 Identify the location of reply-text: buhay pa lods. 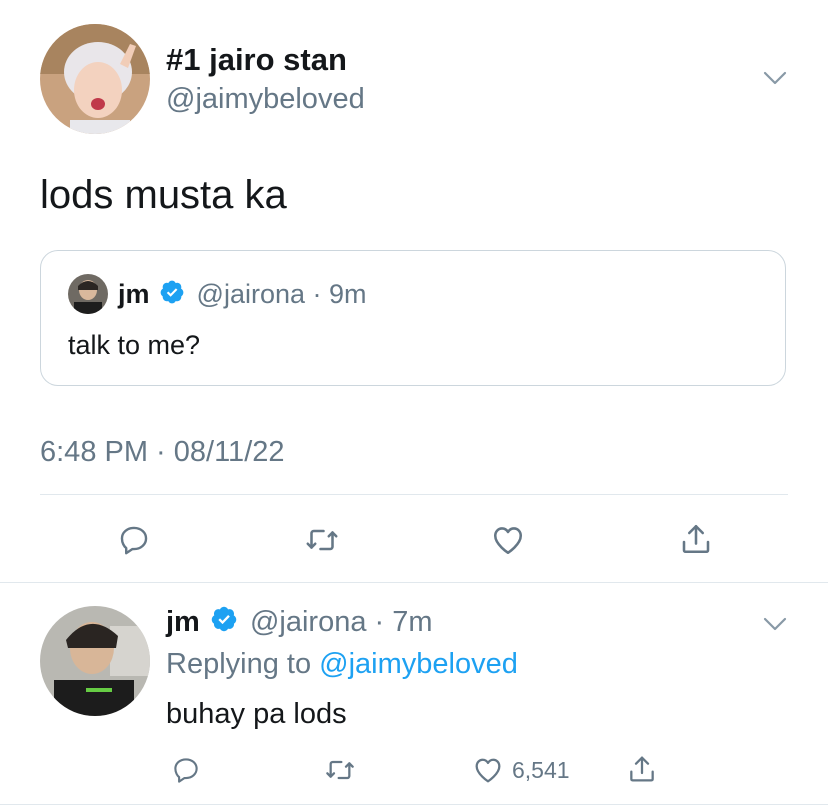
(256, 714).